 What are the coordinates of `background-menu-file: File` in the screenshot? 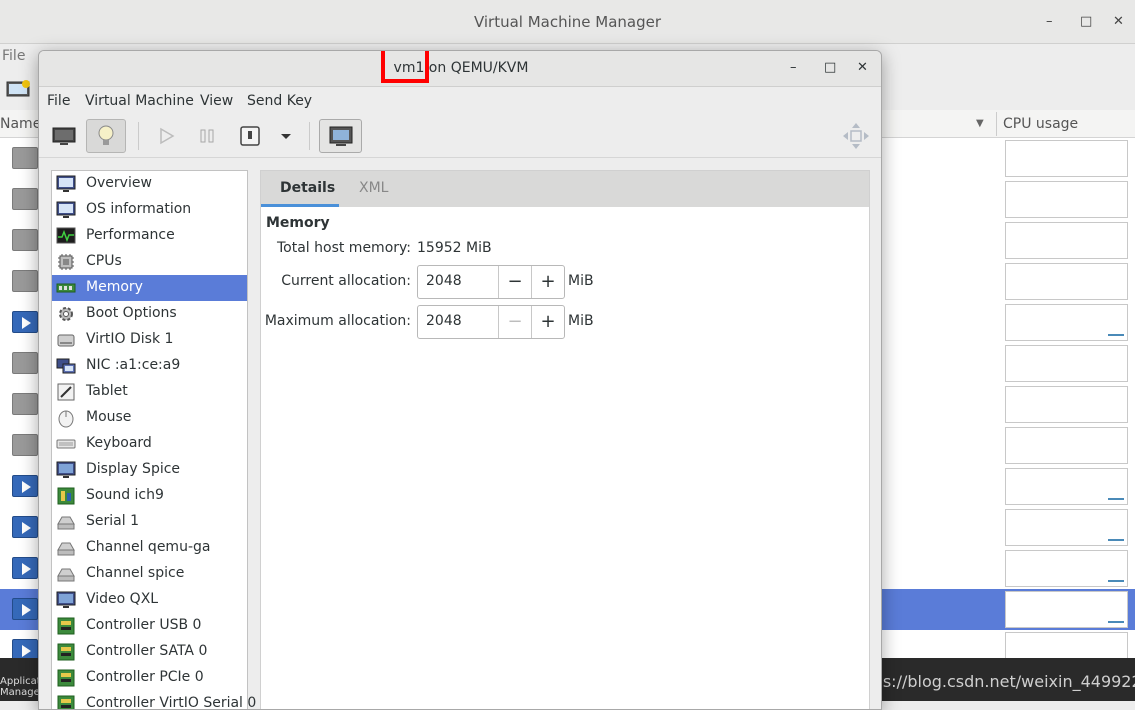 It's located at (13, 56).